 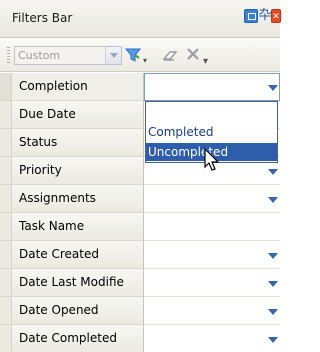 I want to click on filter-label: Assignments, so click(x=72, y=199).